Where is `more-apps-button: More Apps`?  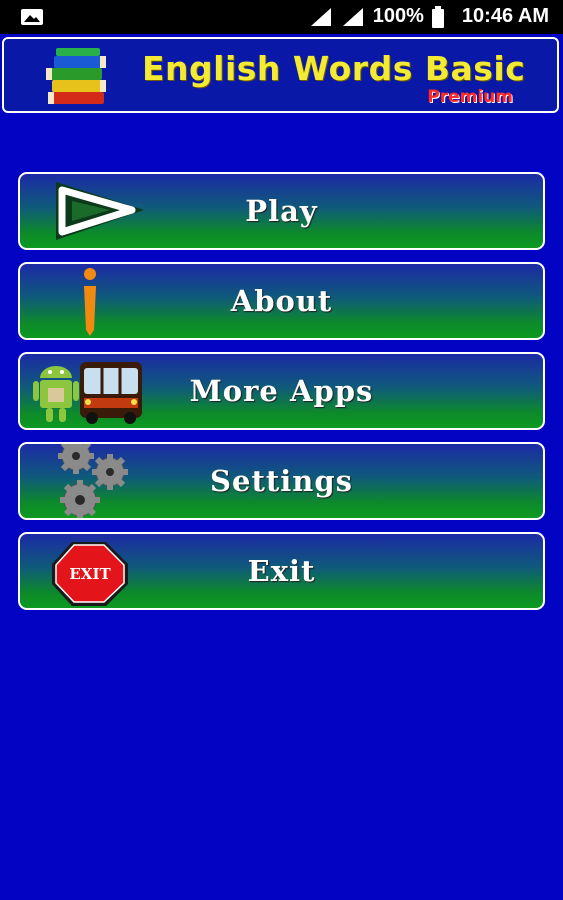
more-apps-button: More Apps is located at coordinates (281, 391).